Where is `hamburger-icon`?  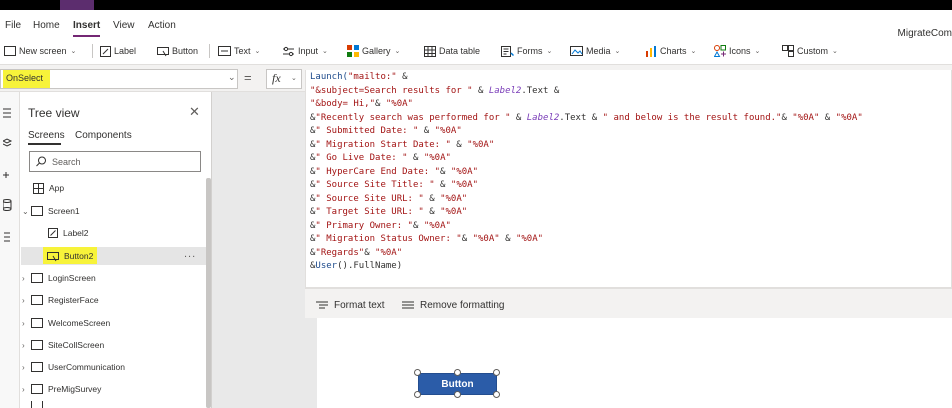
hamburger-icon is located at coordinates (10, 113).